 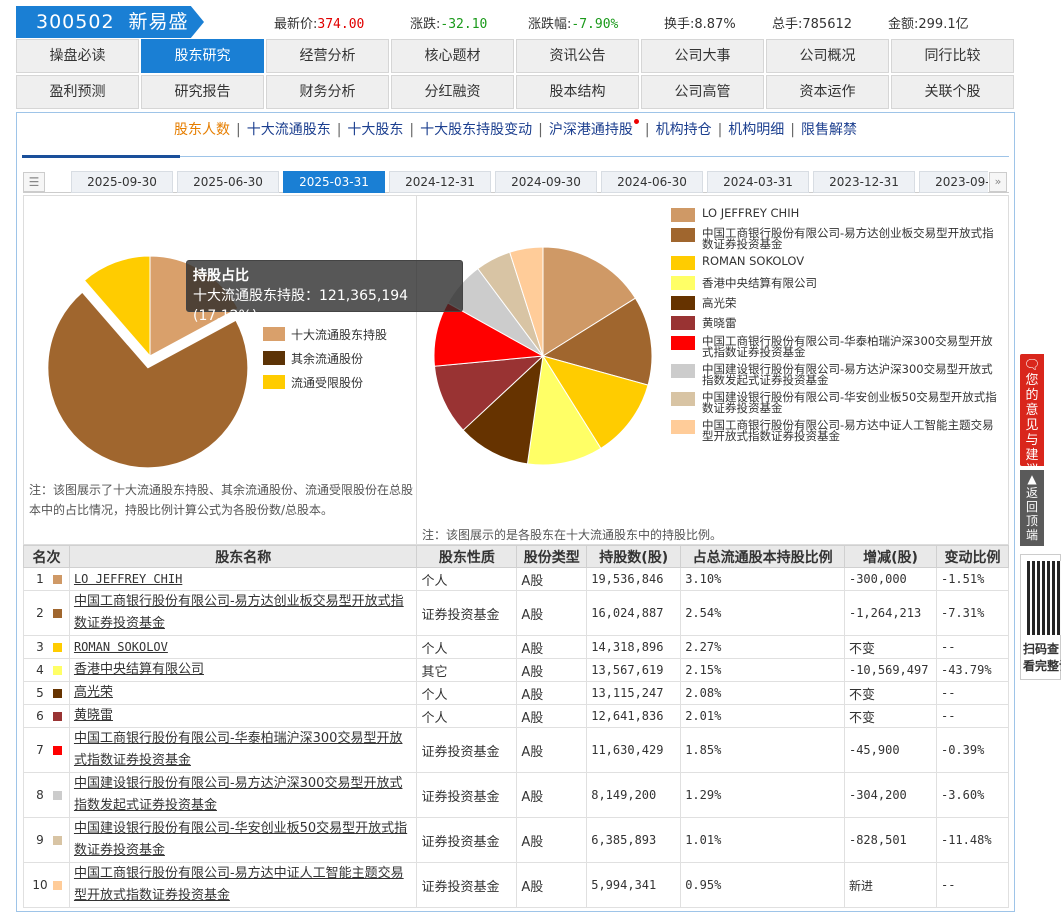 I want to click on holding-ratio: 3.10%, so click(x=762, y=579).